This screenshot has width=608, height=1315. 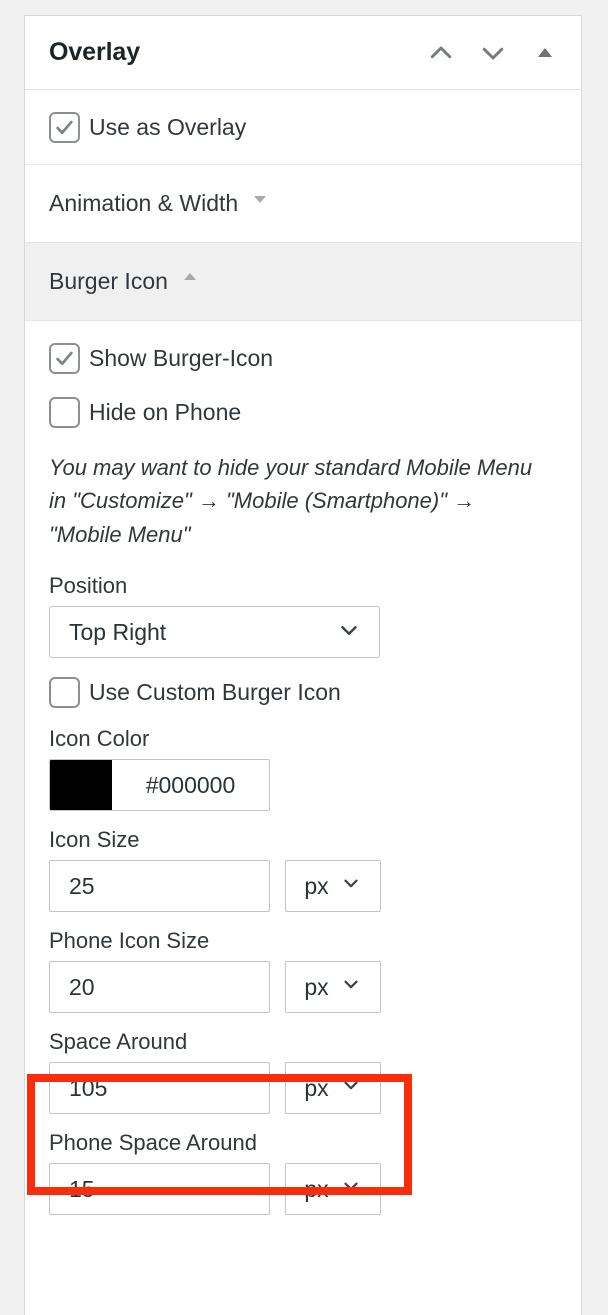 I want to click on phone-icon-size-unit-value: px, so click(x=316, y=986).